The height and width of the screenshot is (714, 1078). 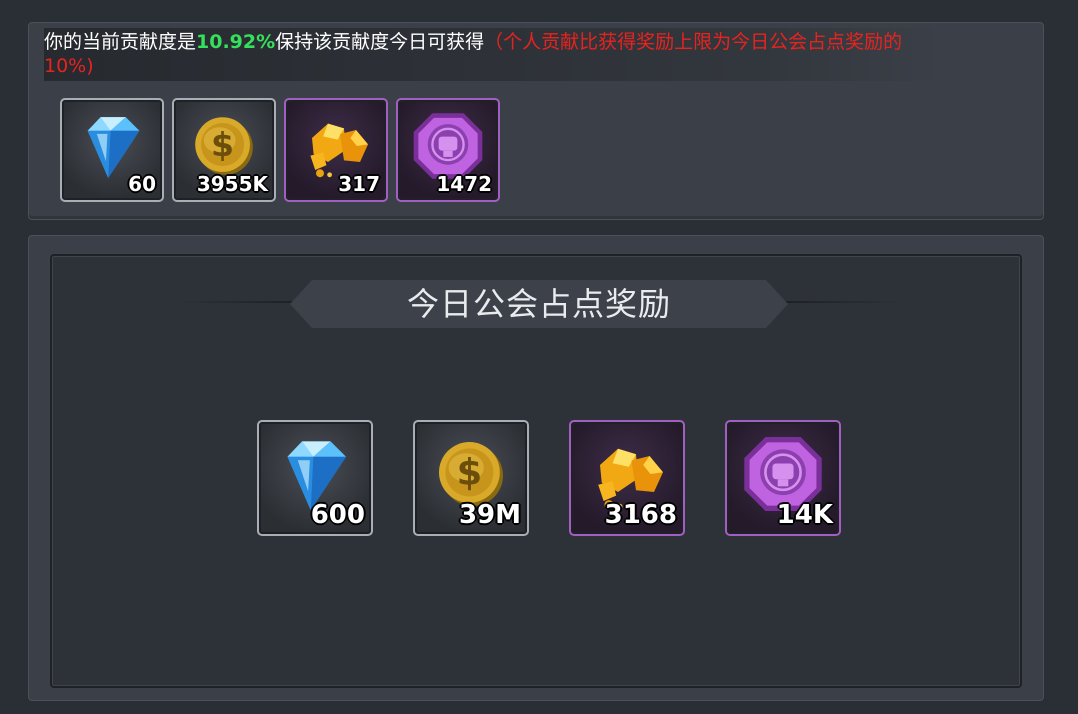 What do you see at coordinates (112, 150) in the screenshot?
I see `reward-item-diamond: 60` at bounding box center [112, 150].